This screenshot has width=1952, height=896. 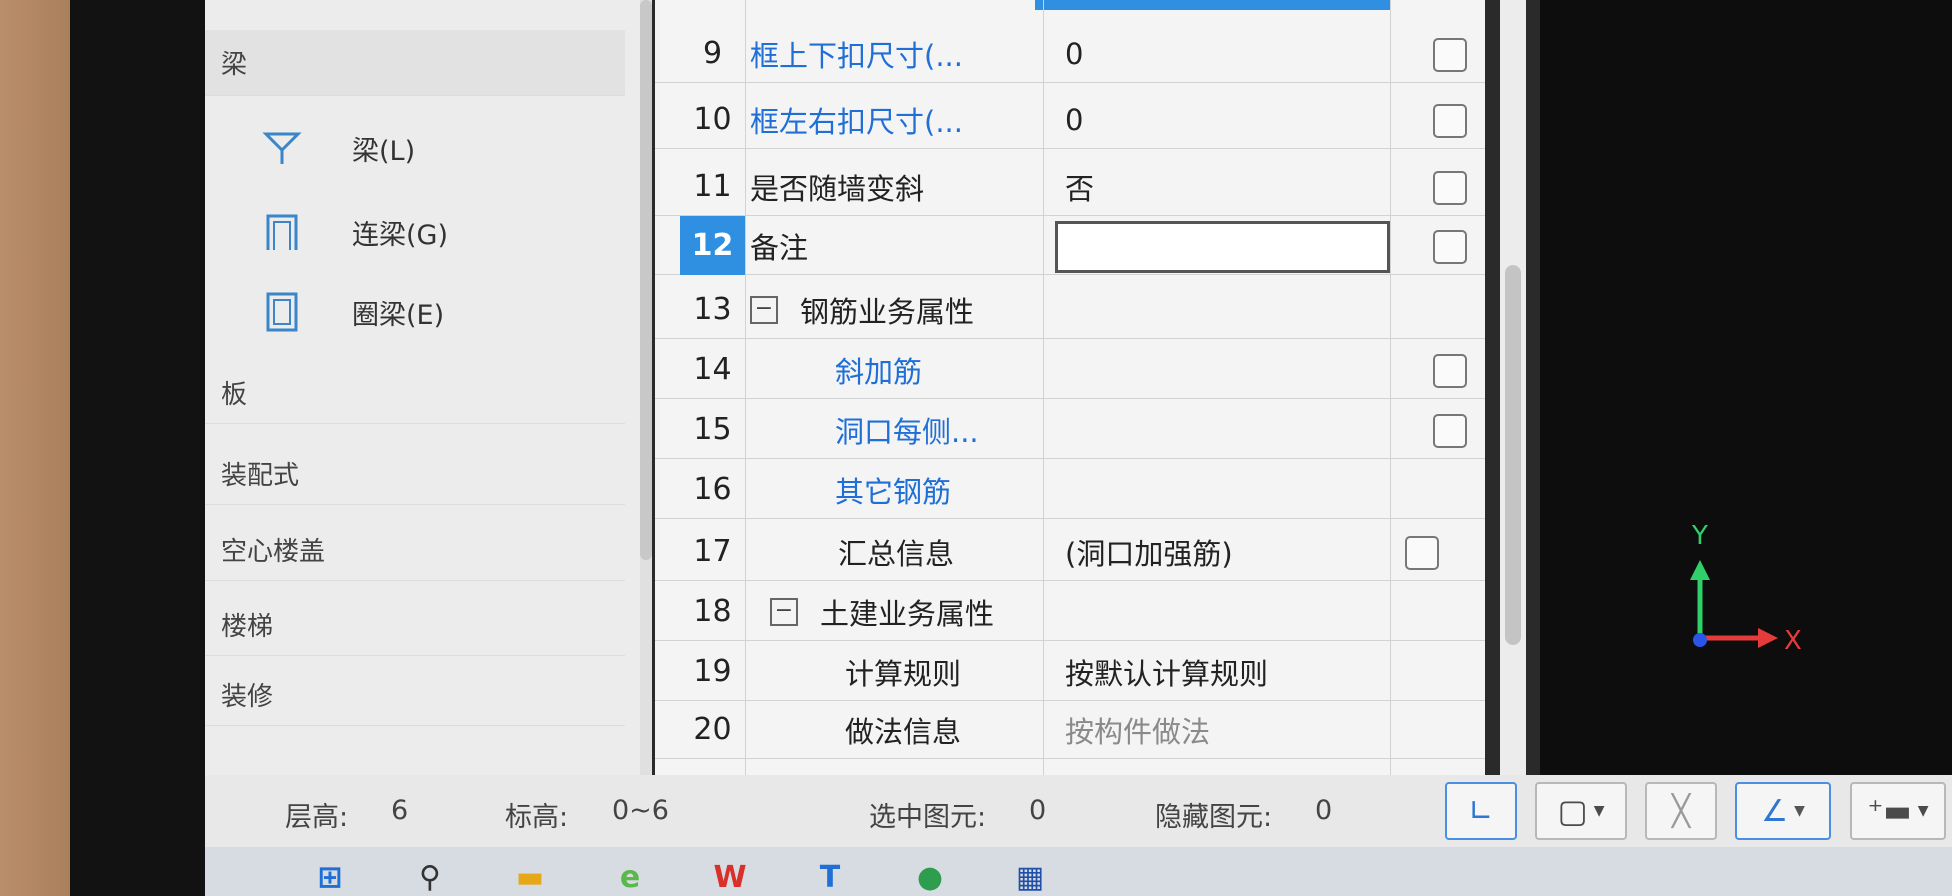 I want to click on grid-row: 11 是否随墙变斜 否, so click(x=1070, y=186).